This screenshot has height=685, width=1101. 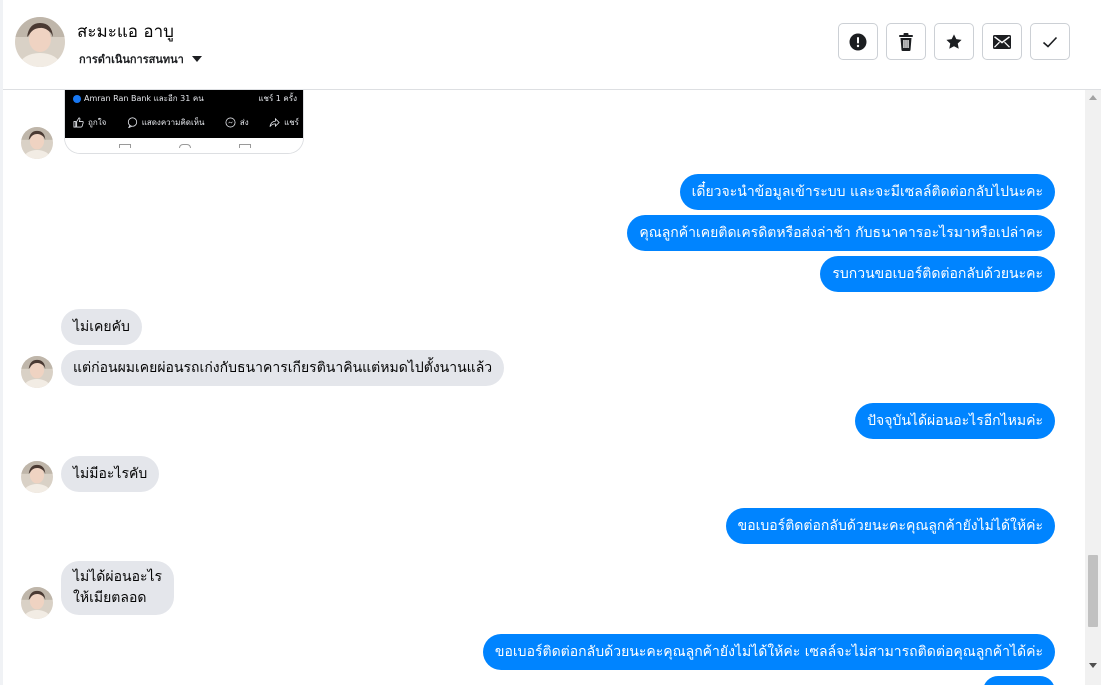 What do you see at coordinates (165, 122) in the screenshot?
I see `shared-comment-action: แสดงความคิดเห็น` at bounding box center [165, 122].